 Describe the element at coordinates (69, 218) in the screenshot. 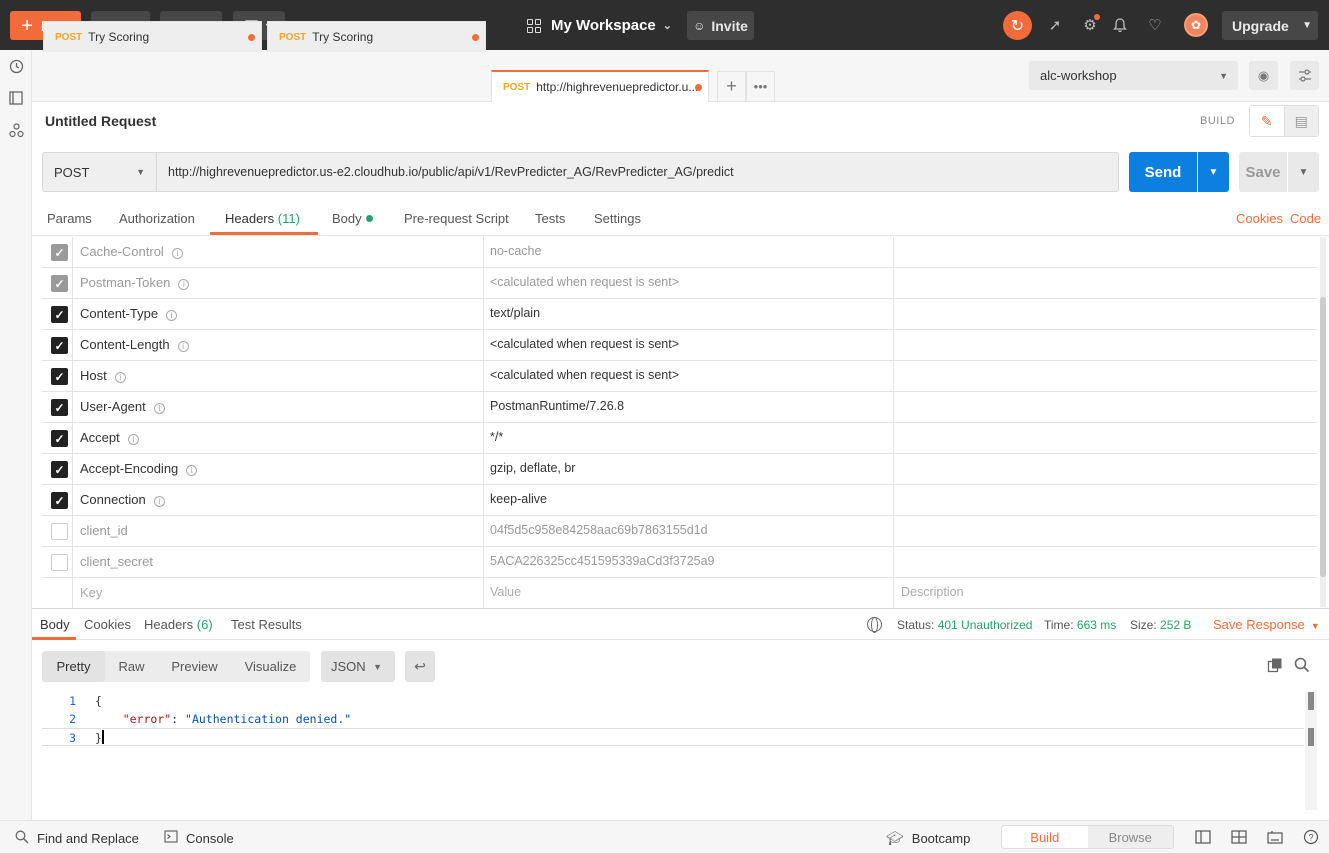

I see `tab-params: Params` at that location.